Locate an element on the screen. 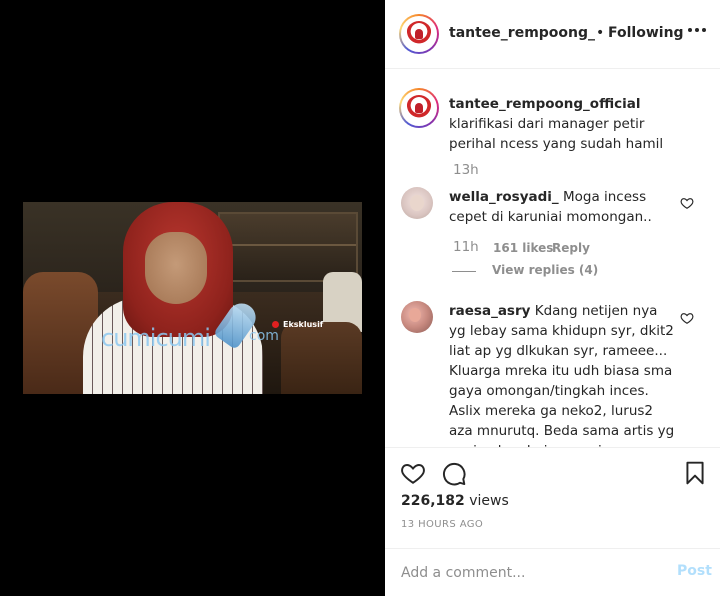 This screenshot has height=596, width=720. post-timestamp: 13 HOURS AGO is located at coordinates (442, 524).